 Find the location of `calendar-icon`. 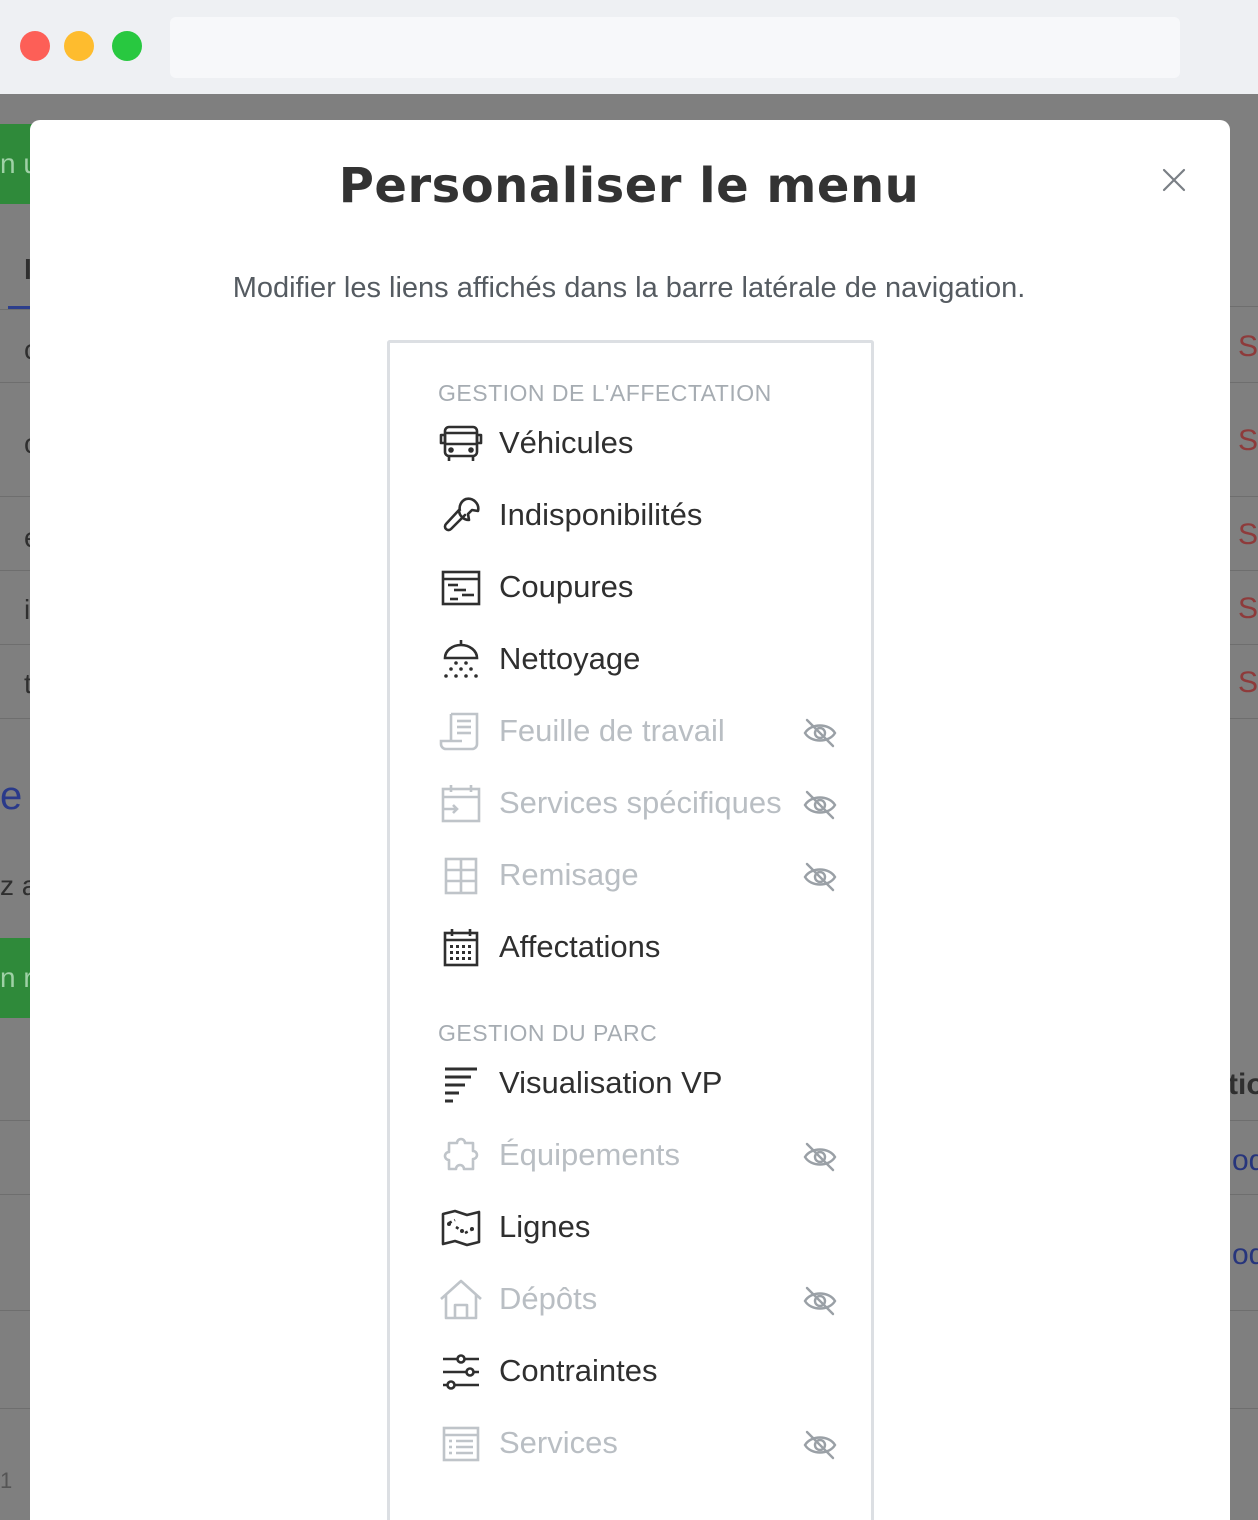

calendar-icon is located at coordinates (461, 948).